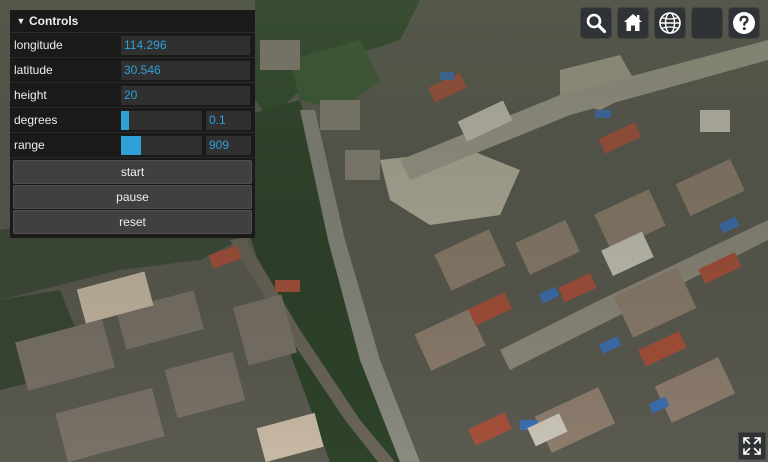 The image size is (768, 462). I want to click on height-label: height, so click(30, 95).